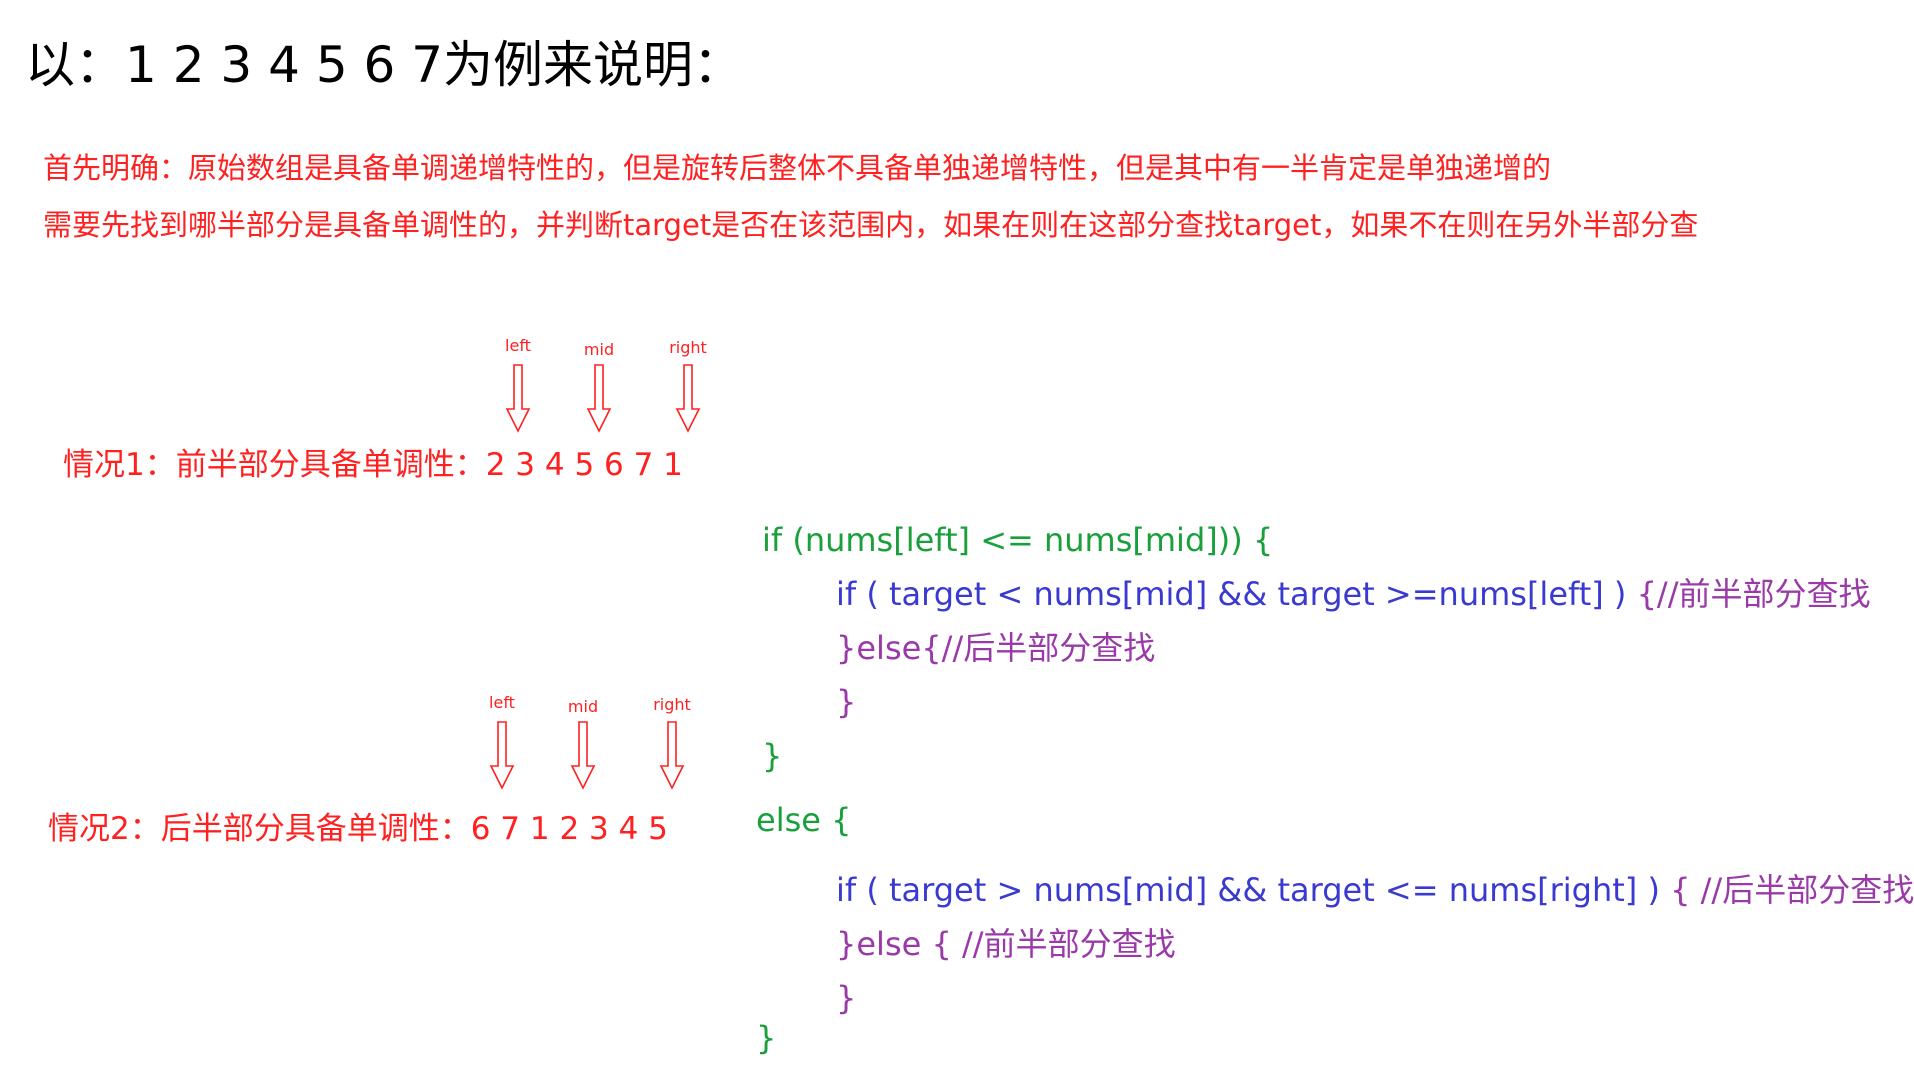  What do you see at coordinates (384, 65) in the screenshot?
I see `page-title: 以：1 2 3 4 5 6 7为例来说明：` at bounding box center [384, 65].